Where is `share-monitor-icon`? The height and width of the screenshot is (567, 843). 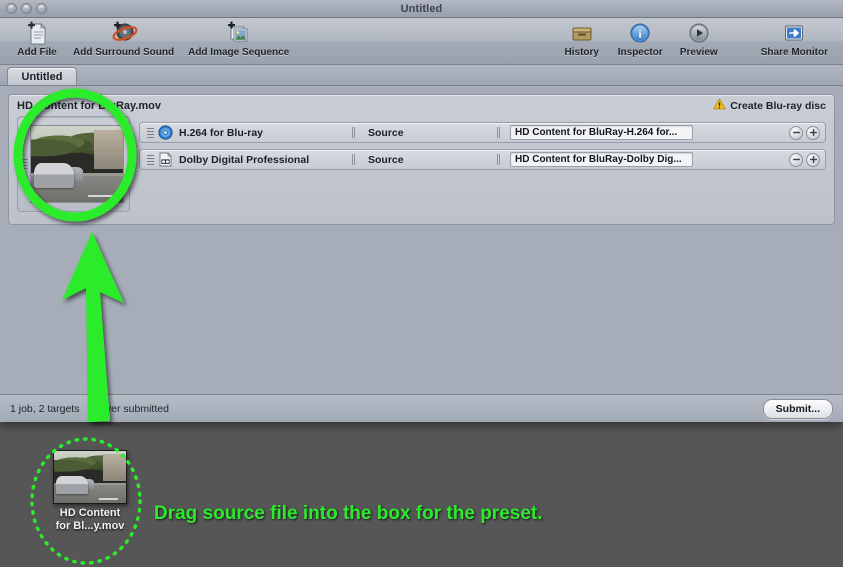 share-monitor-icon is located at coordinates (794, 33).